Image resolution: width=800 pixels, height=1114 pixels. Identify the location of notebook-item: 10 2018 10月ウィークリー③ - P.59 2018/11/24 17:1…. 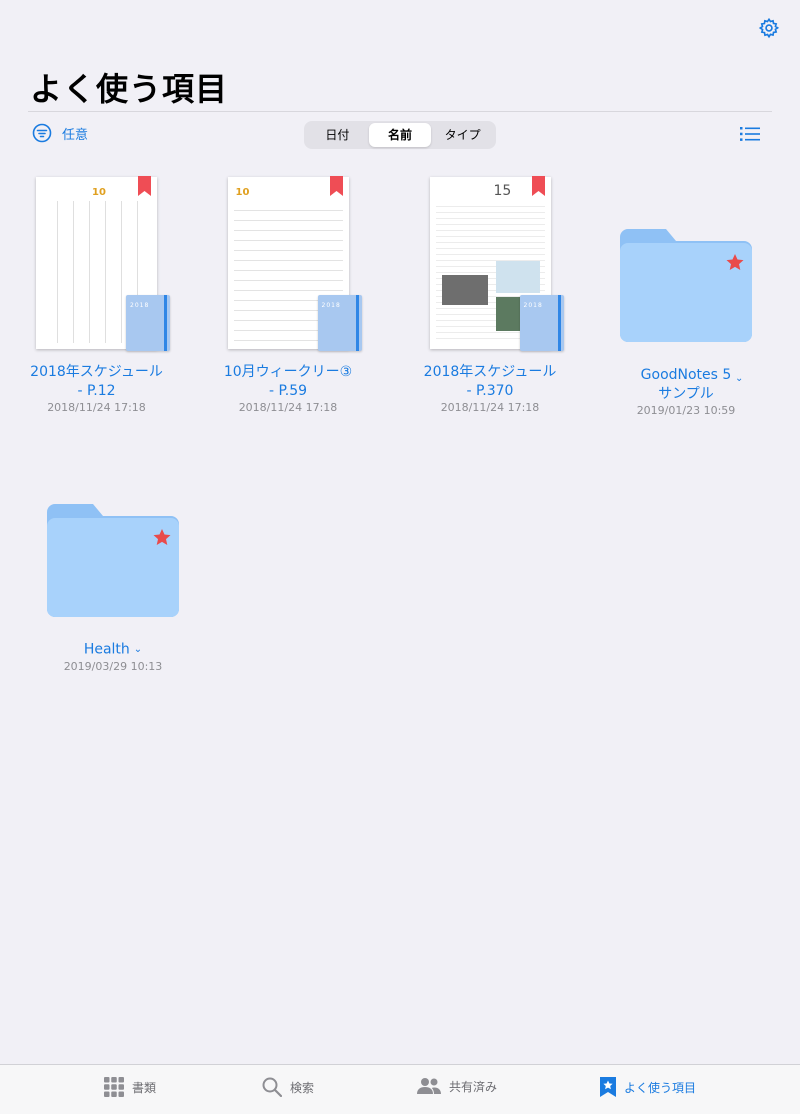
(288, 295).